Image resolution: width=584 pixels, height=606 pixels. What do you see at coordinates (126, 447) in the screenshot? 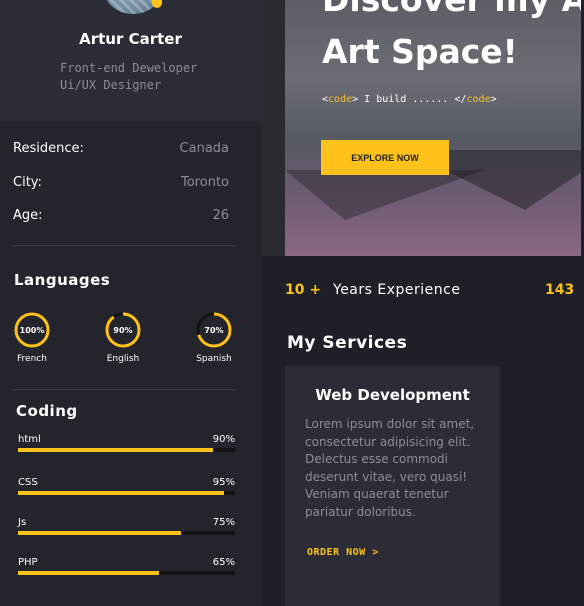
I see `skill-html: html 90%` at bounding box center [126, 447].